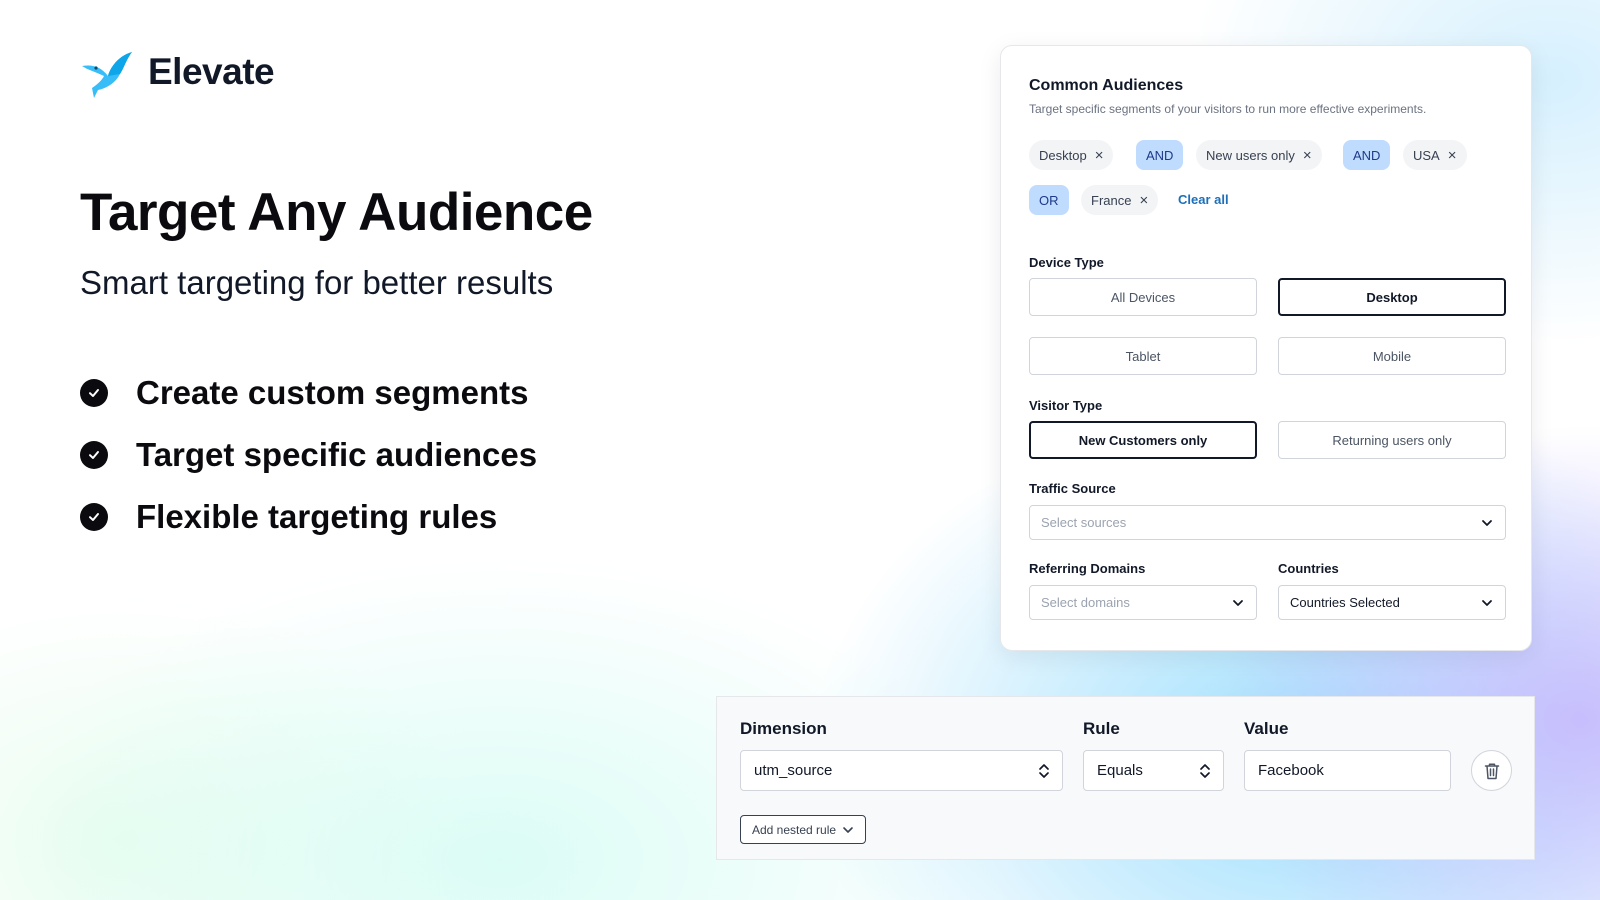  Describe the element at coordinates (1143, 356) in the screenshot. I see `device-option-tablet: Tablet` at that location.